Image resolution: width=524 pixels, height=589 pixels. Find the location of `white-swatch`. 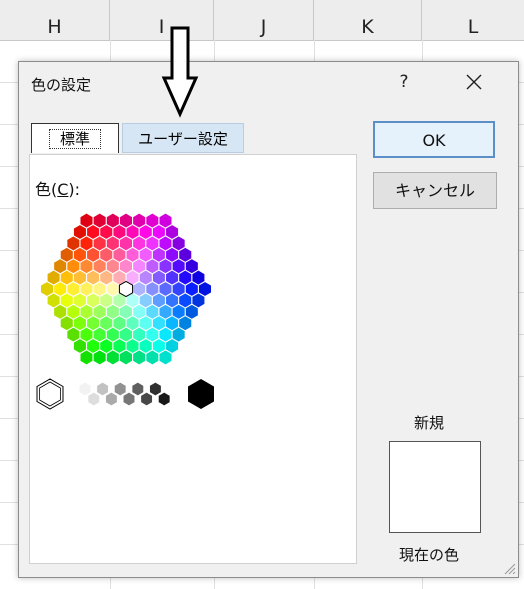

white-swatch is located at coordinates (50, 394).